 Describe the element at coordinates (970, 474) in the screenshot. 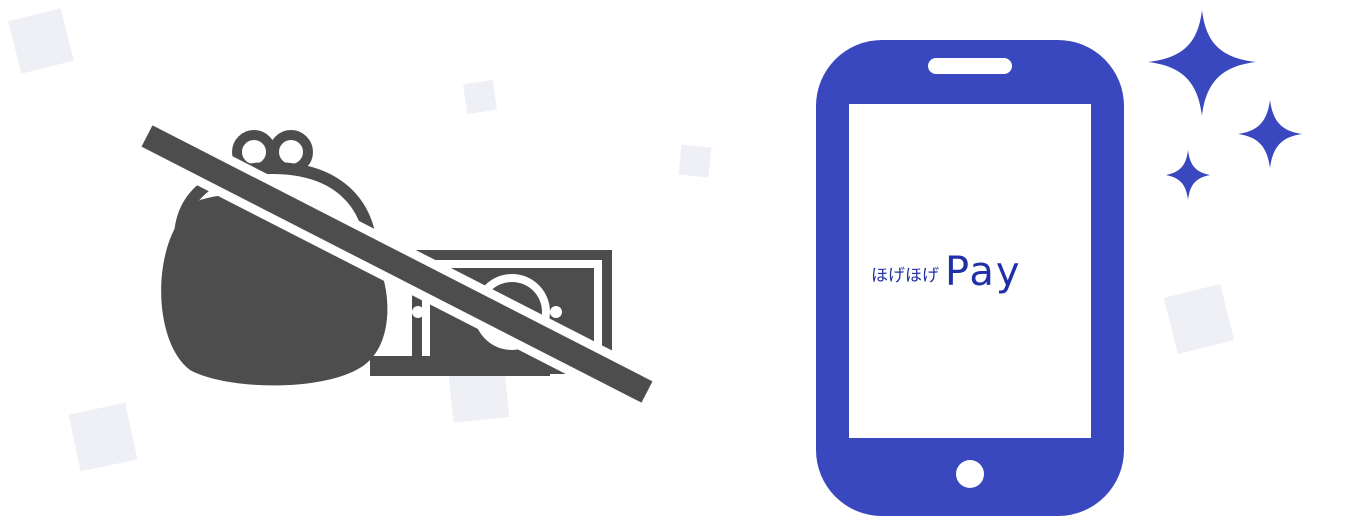

I see `phone-home-button` at that location.